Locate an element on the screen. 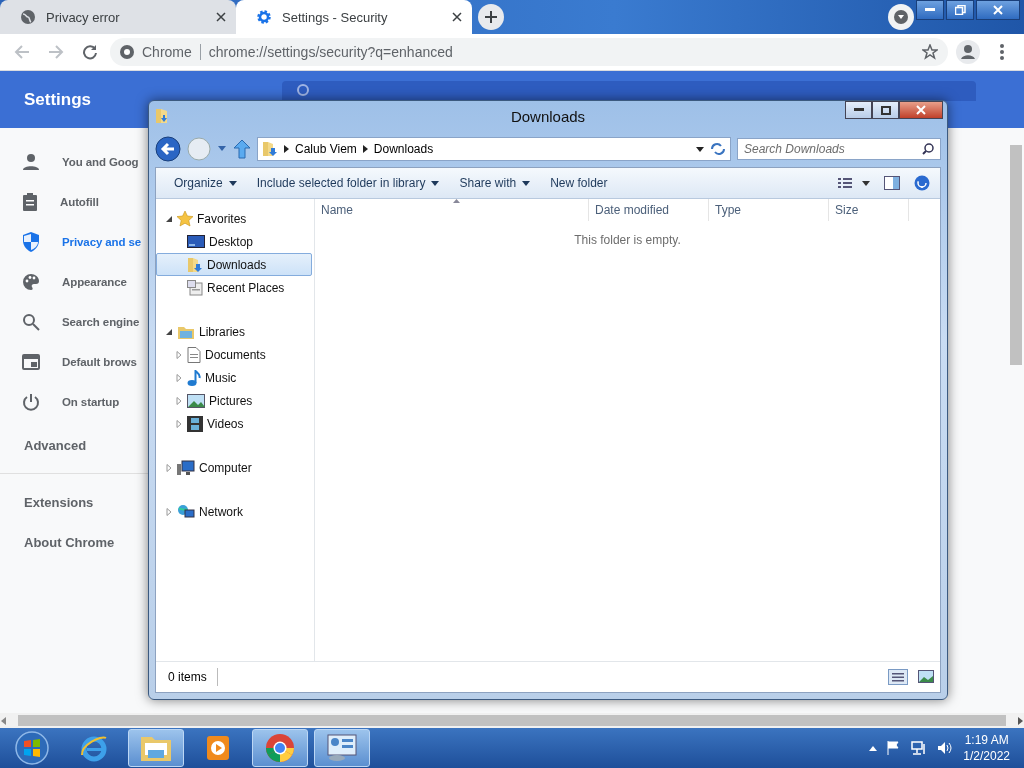  shield-icon is located at coordinates (31, 242).